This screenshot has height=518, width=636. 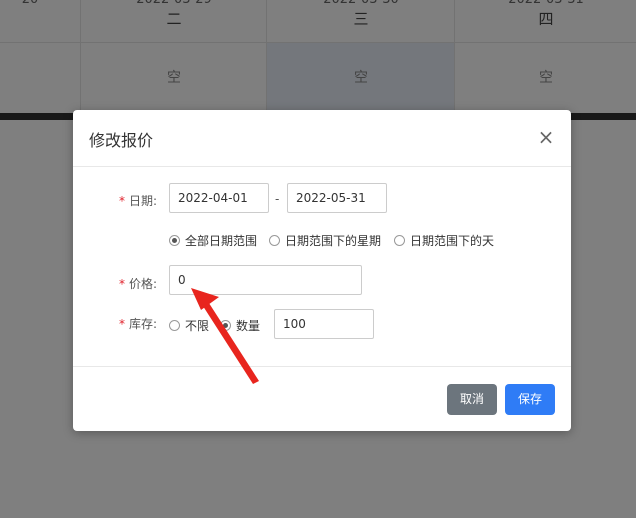 I want to click on dialog-header: 修改报价 ×, so click(x=322, y=138).